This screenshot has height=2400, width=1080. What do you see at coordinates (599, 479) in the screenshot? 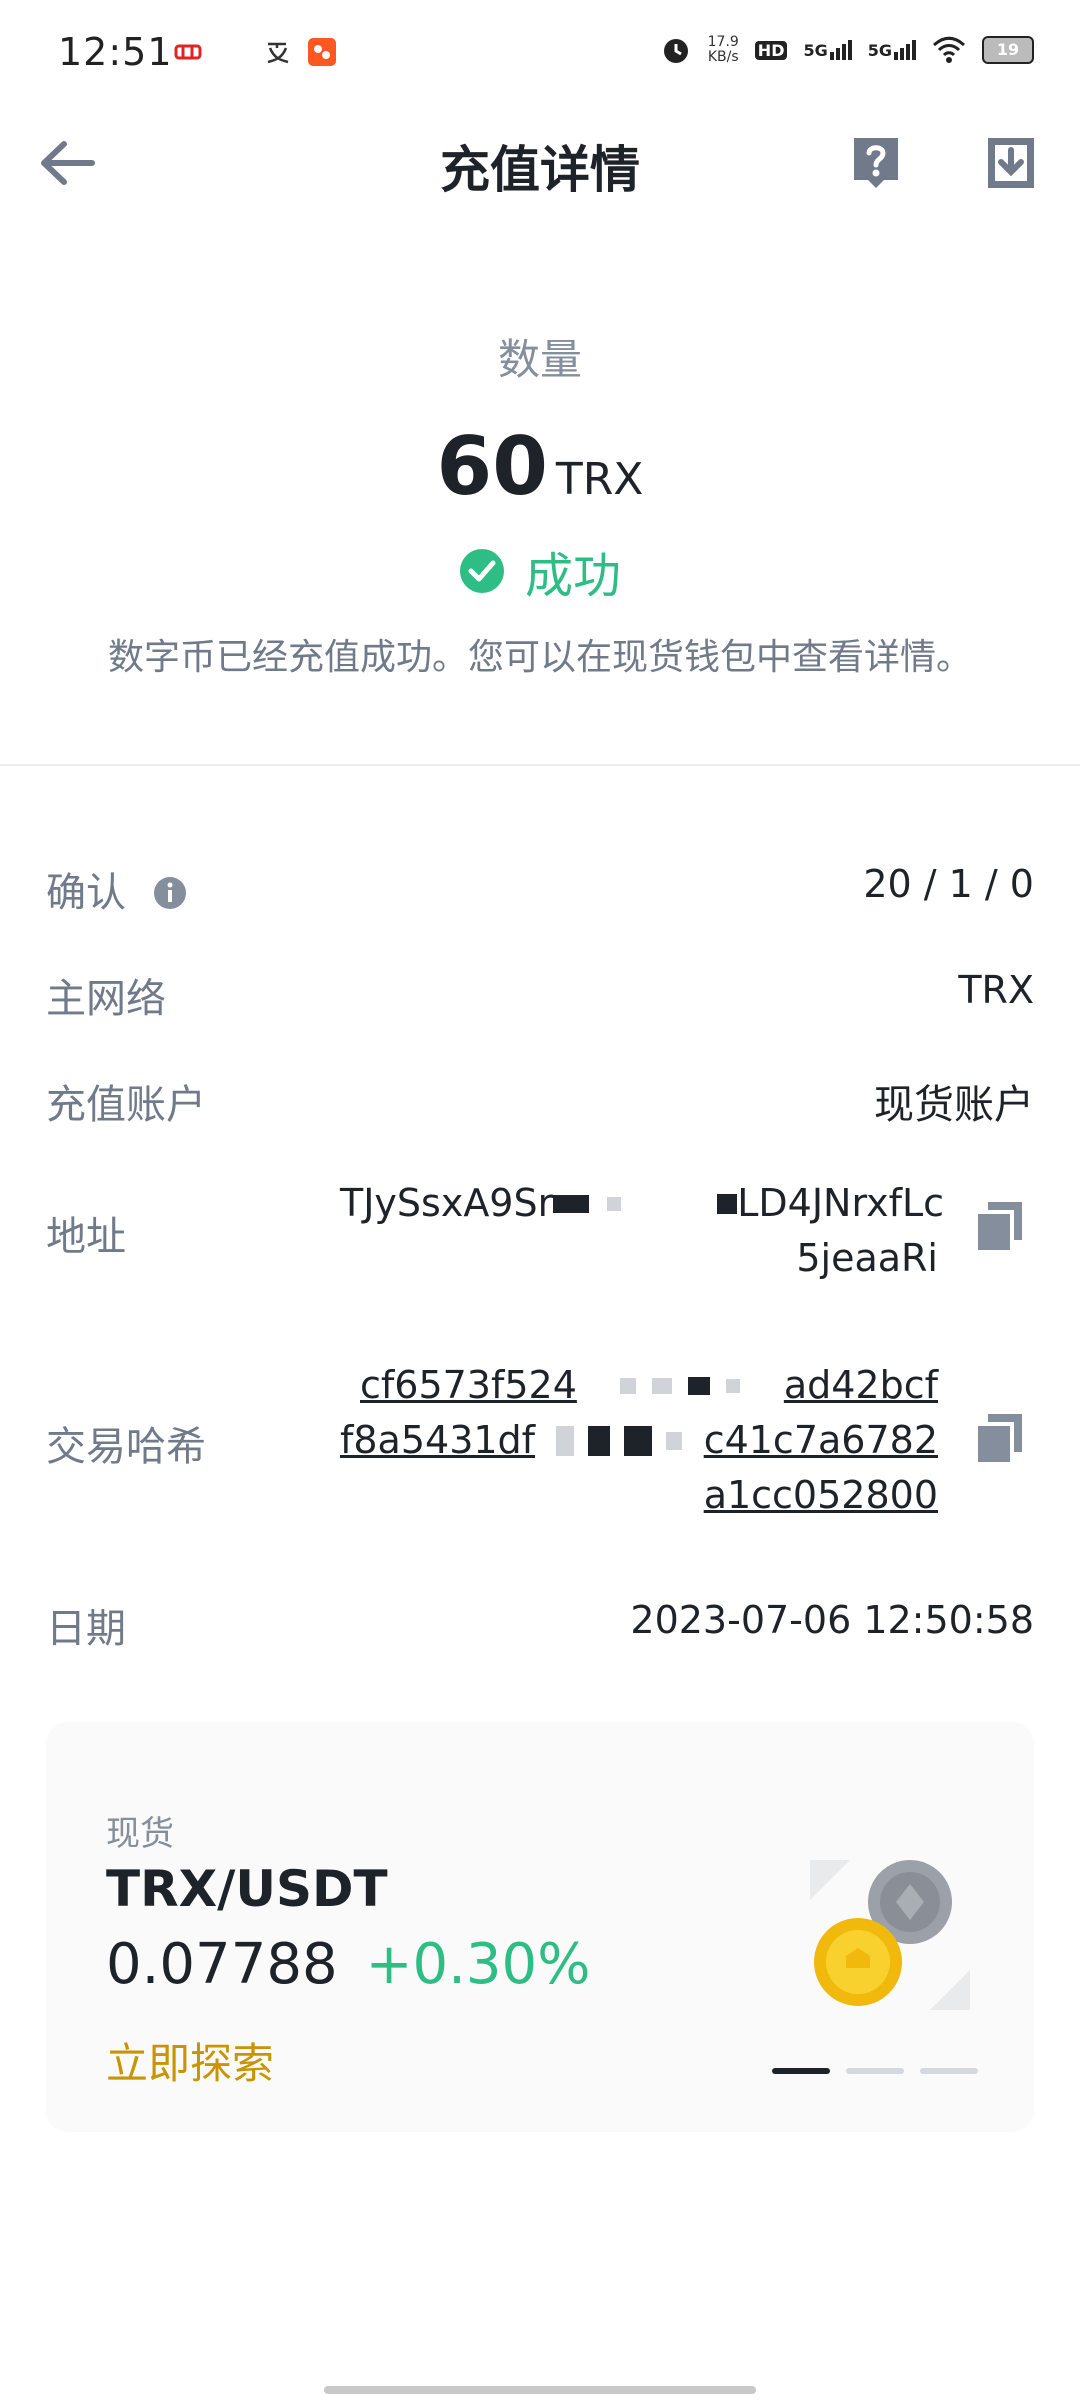
I see `amount-unit: TRX` at bounding box center [599, 479].